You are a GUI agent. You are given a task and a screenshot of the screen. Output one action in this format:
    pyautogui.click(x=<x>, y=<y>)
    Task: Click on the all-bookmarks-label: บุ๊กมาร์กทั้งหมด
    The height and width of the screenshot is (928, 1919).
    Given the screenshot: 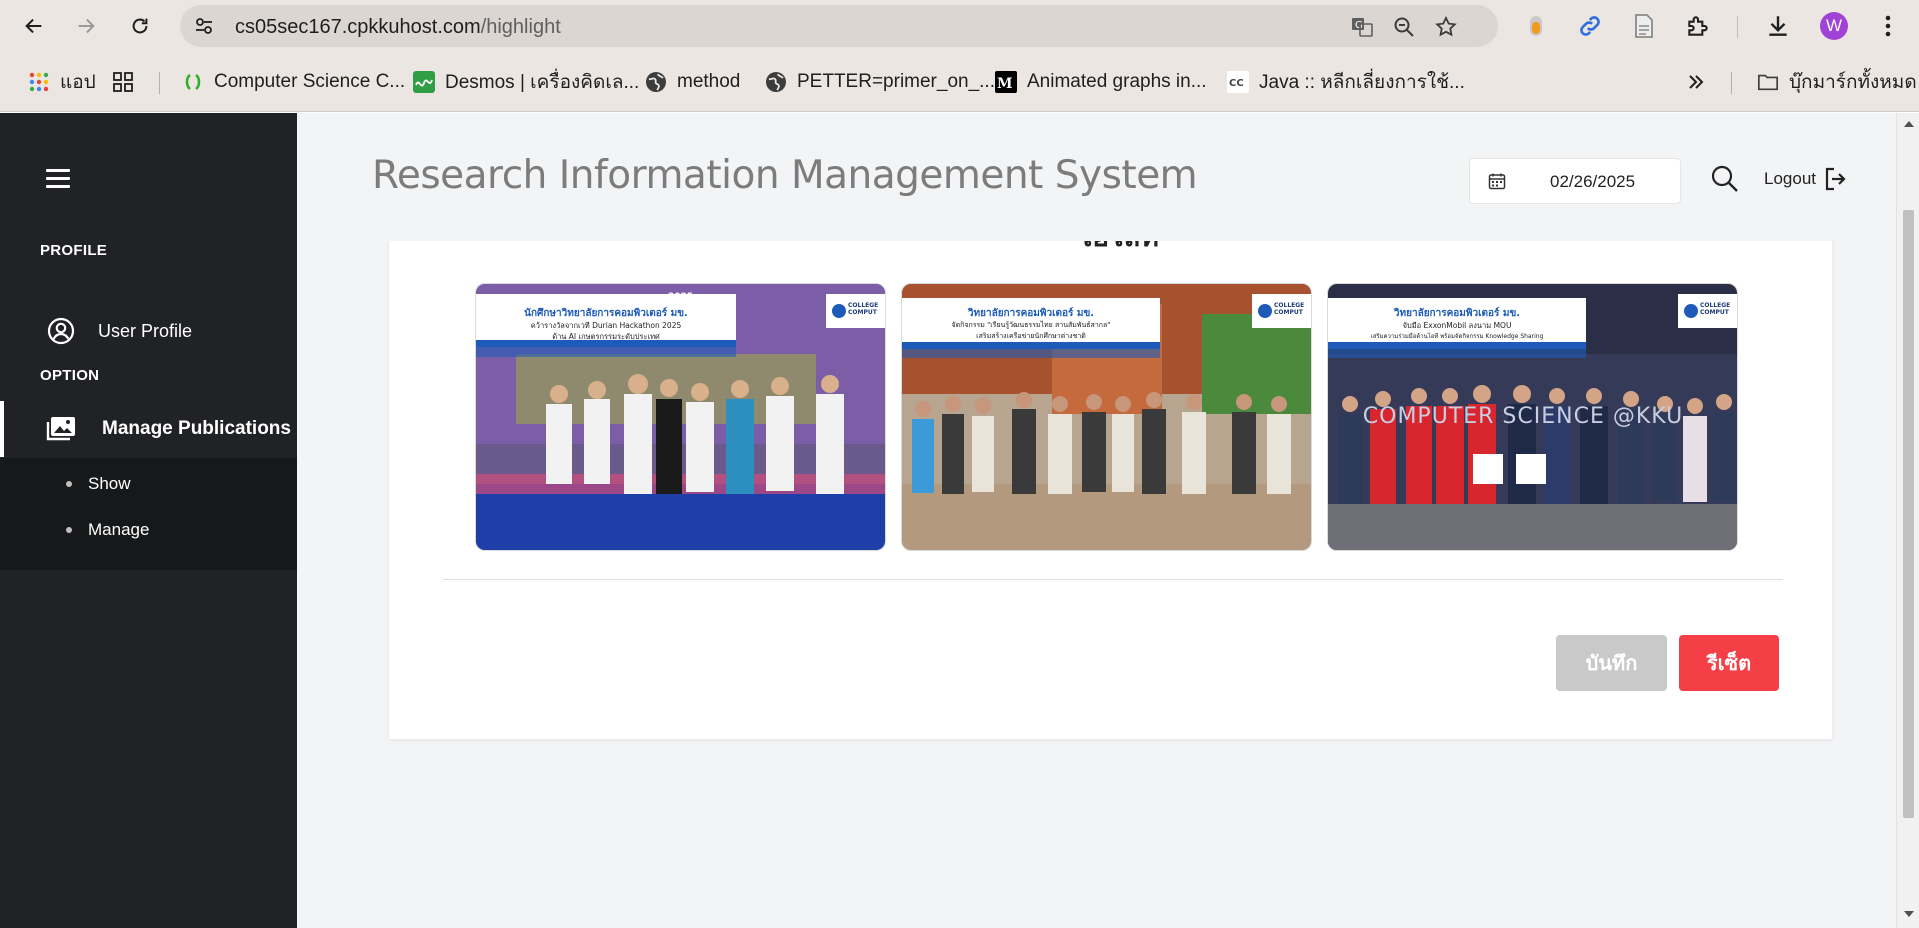 What is the action you would take?
    pyautogui.click(x=1853, y=82)
    